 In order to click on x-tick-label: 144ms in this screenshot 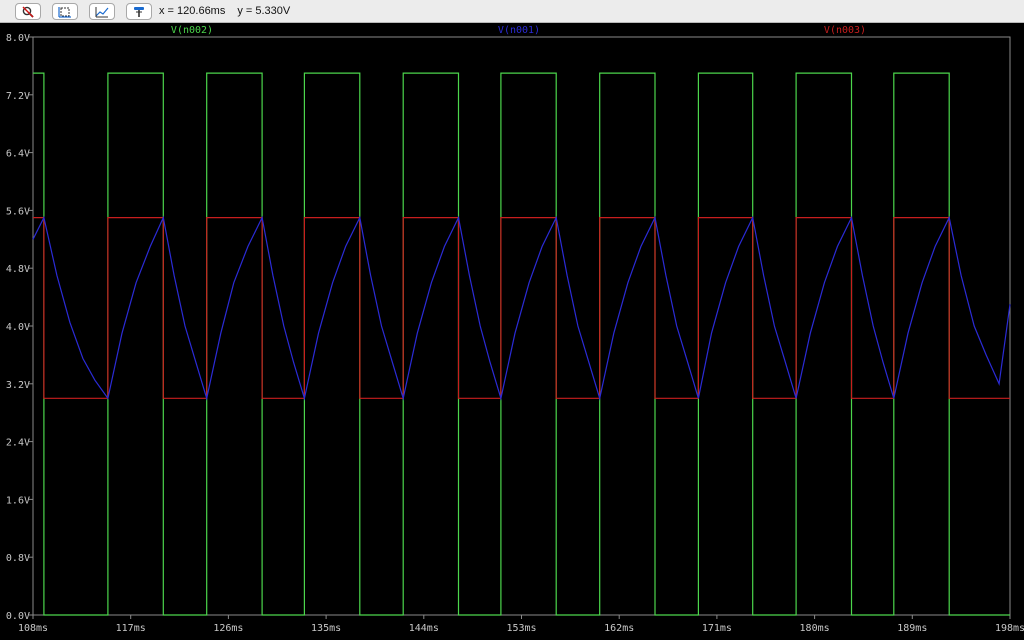, I will do `click(424, 628)`.